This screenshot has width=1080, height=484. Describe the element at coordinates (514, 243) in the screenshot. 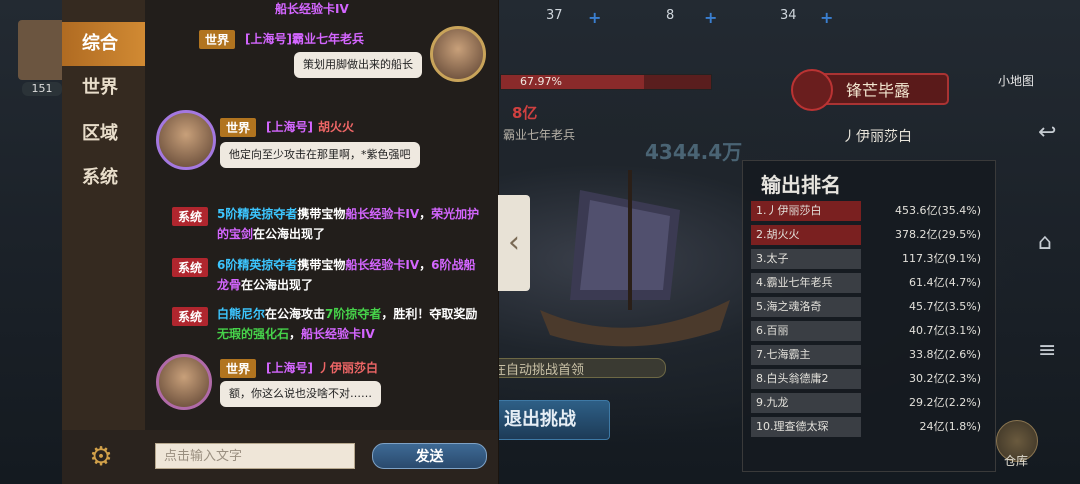

I see `collapse-chat-chevron-left-icon: ‹` at that location.